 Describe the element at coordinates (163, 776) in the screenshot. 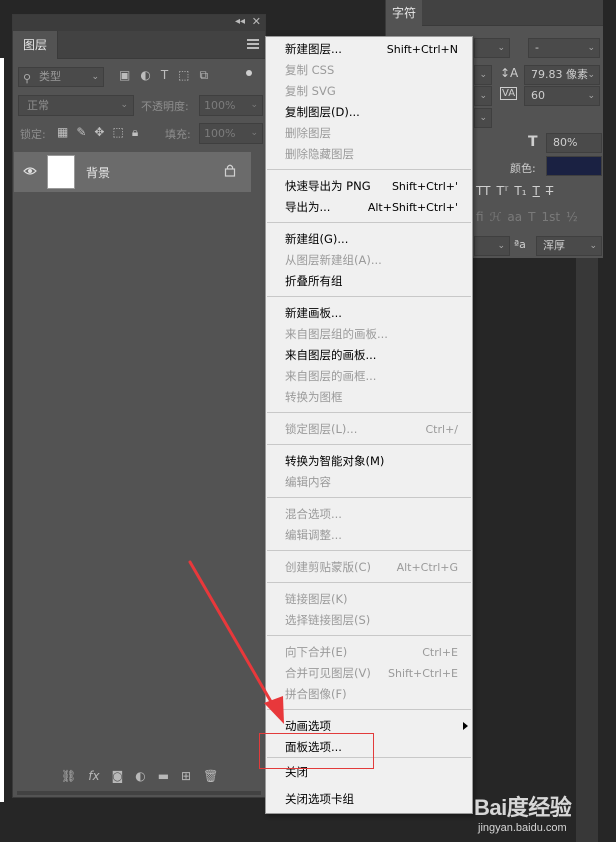

I see `new-group-icon: ▬` at that location.